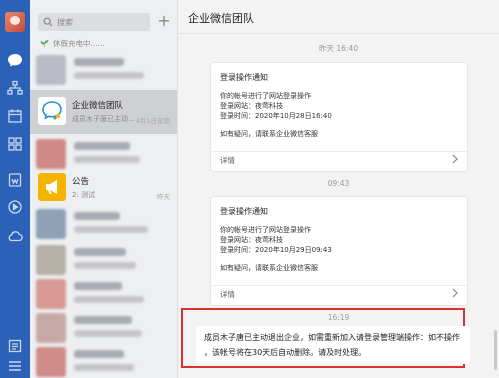 The height and width of the screenshot is (378, 499). What do you see at coordinates (15, 144) in the screenshot?
I see `apps-grid-icon` at bounding box center [15, 144].